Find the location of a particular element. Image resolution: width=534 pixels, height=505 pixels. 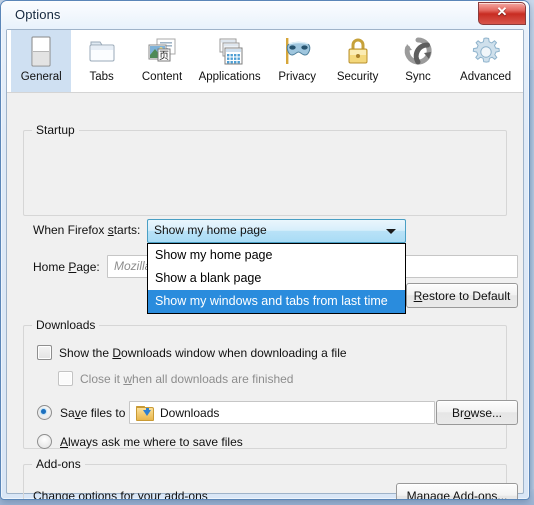

window-title: Options is located at coordinates (38, 14).